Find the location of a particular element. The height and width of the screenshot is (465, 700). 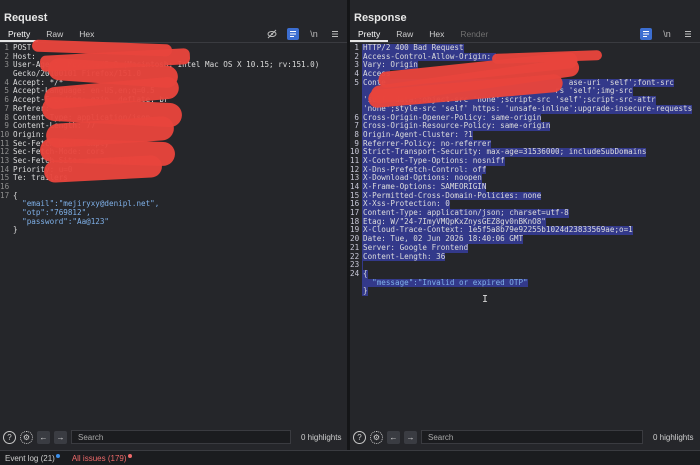

code-line: "message":"Invalid or expired OTP" is located at coordinates (525, 283).